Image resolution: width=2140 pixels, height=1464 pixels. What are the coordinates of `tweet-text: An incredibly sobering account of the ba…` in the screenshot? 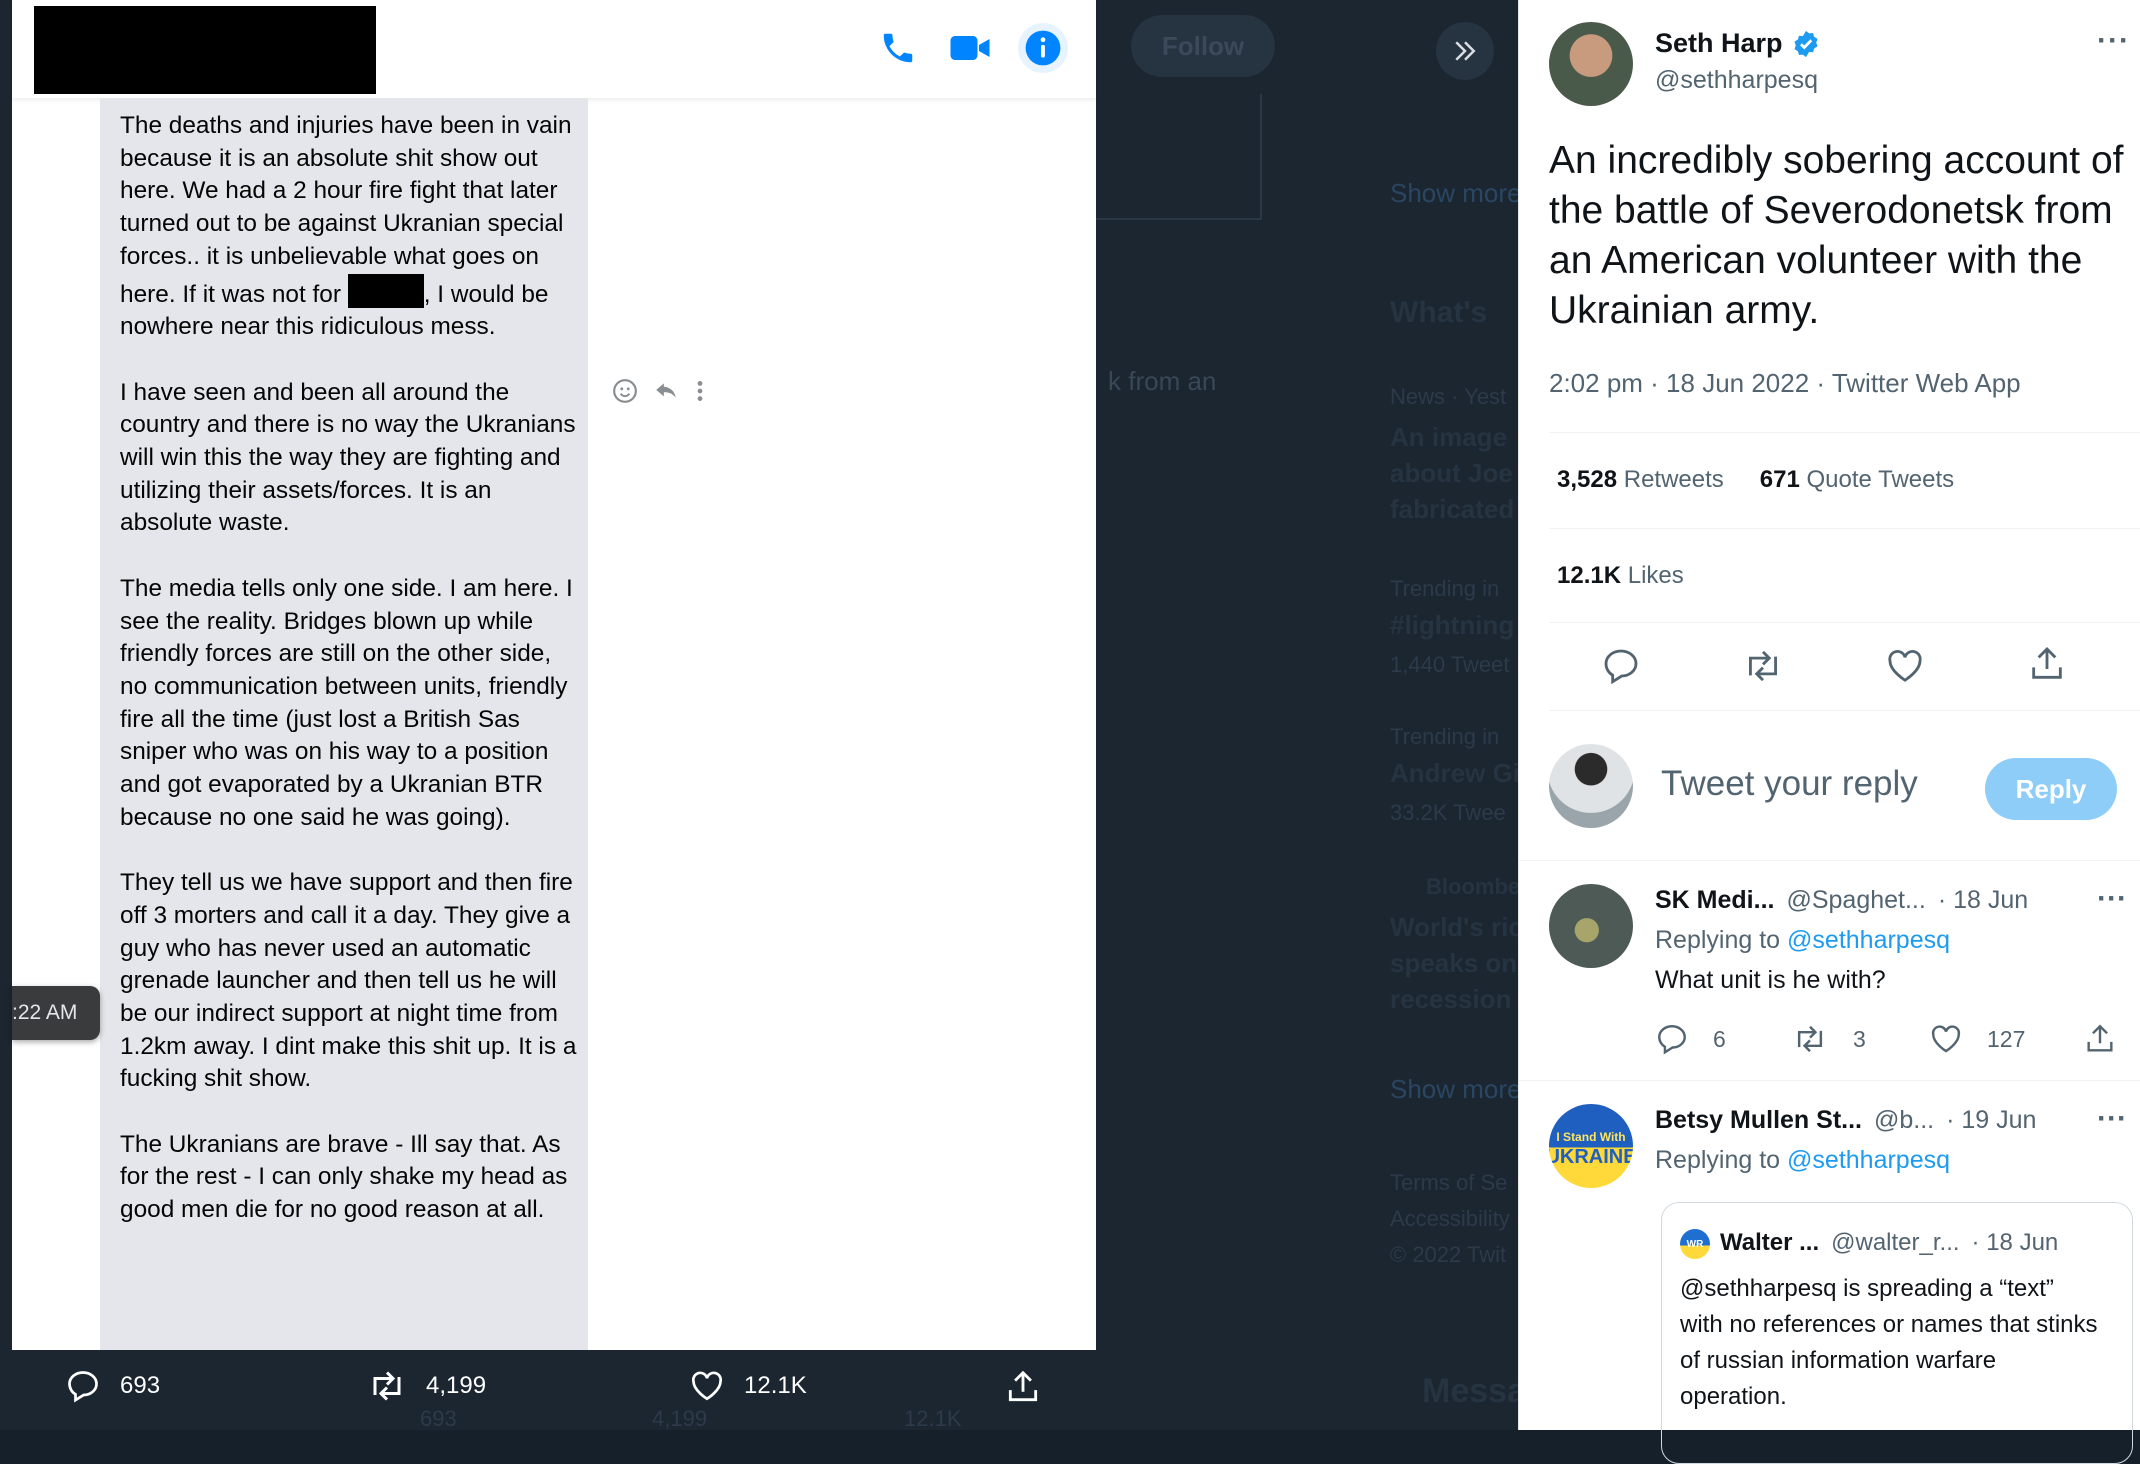 It's located at (1836, 235).